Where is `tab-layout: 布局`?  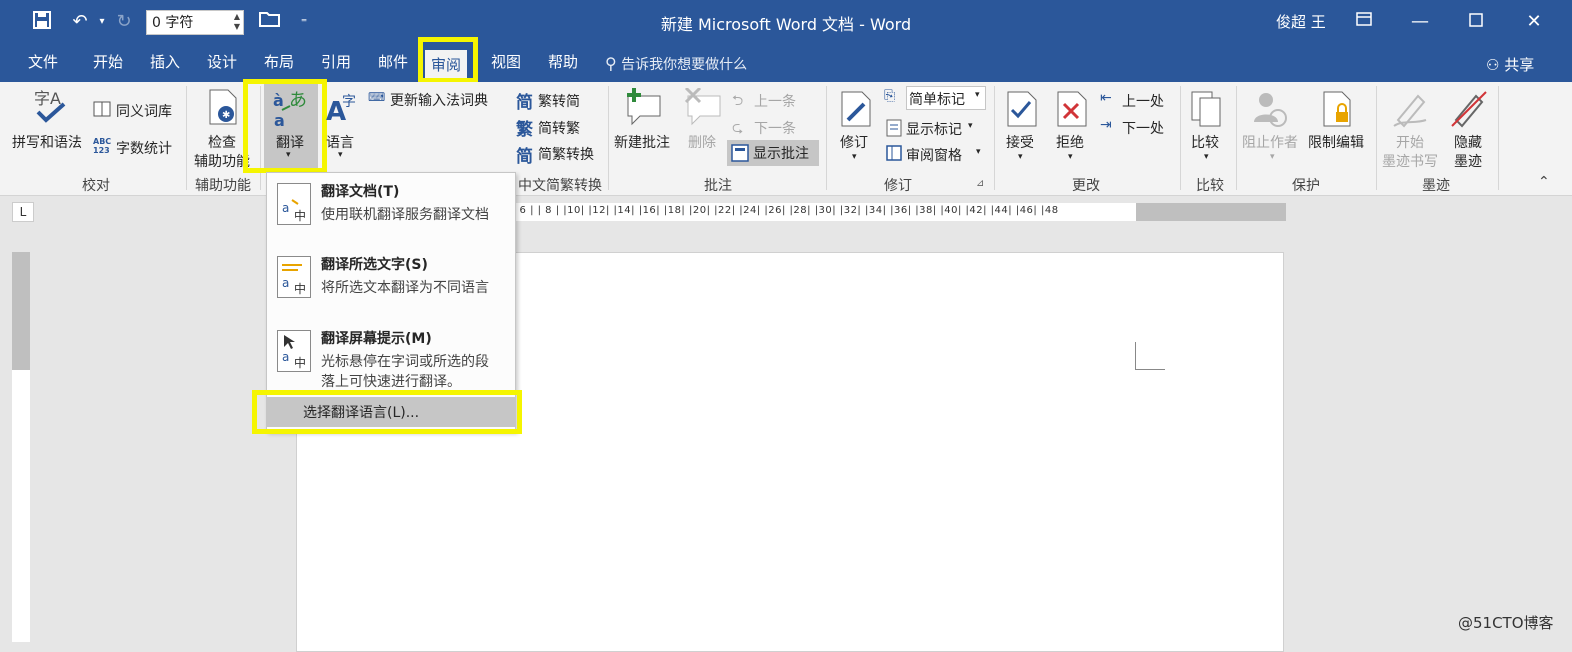 tab-layout: 布局 is located at coordinates (279, 65).